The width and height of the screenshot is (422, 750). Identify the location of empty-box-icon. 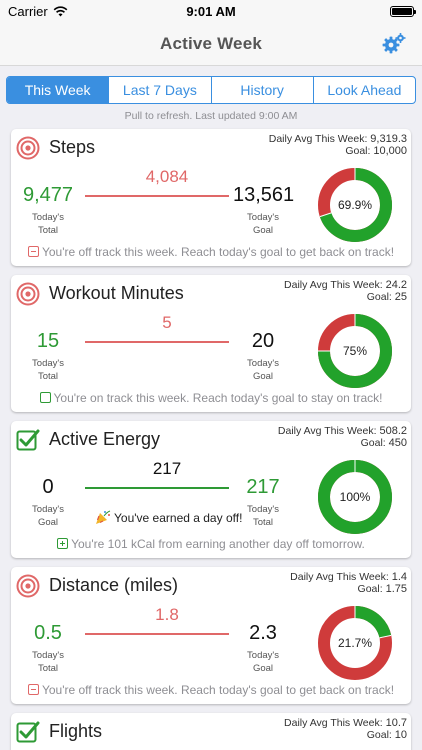
(45, 397).